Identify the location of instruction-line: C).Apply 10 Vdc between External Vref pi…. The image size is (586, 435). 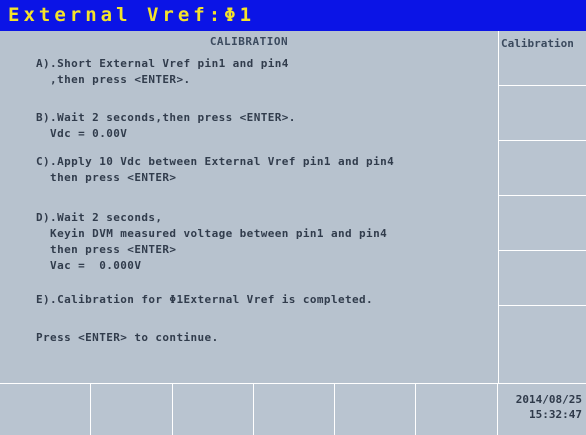
(215, 161).